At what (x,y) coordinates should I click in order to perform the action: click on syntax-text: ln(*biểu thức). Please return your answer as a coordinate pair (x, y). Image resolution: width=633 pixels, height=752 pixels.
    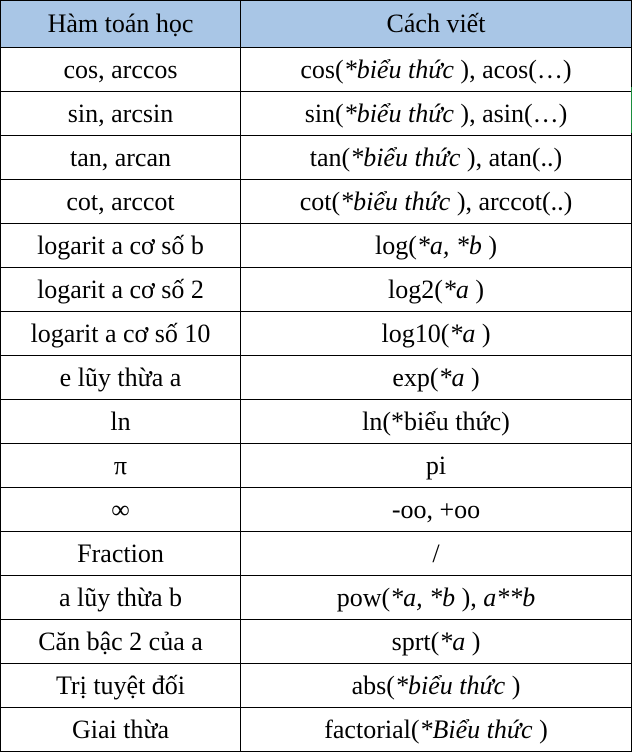
    Looking at the image, I should click on (436, 421).